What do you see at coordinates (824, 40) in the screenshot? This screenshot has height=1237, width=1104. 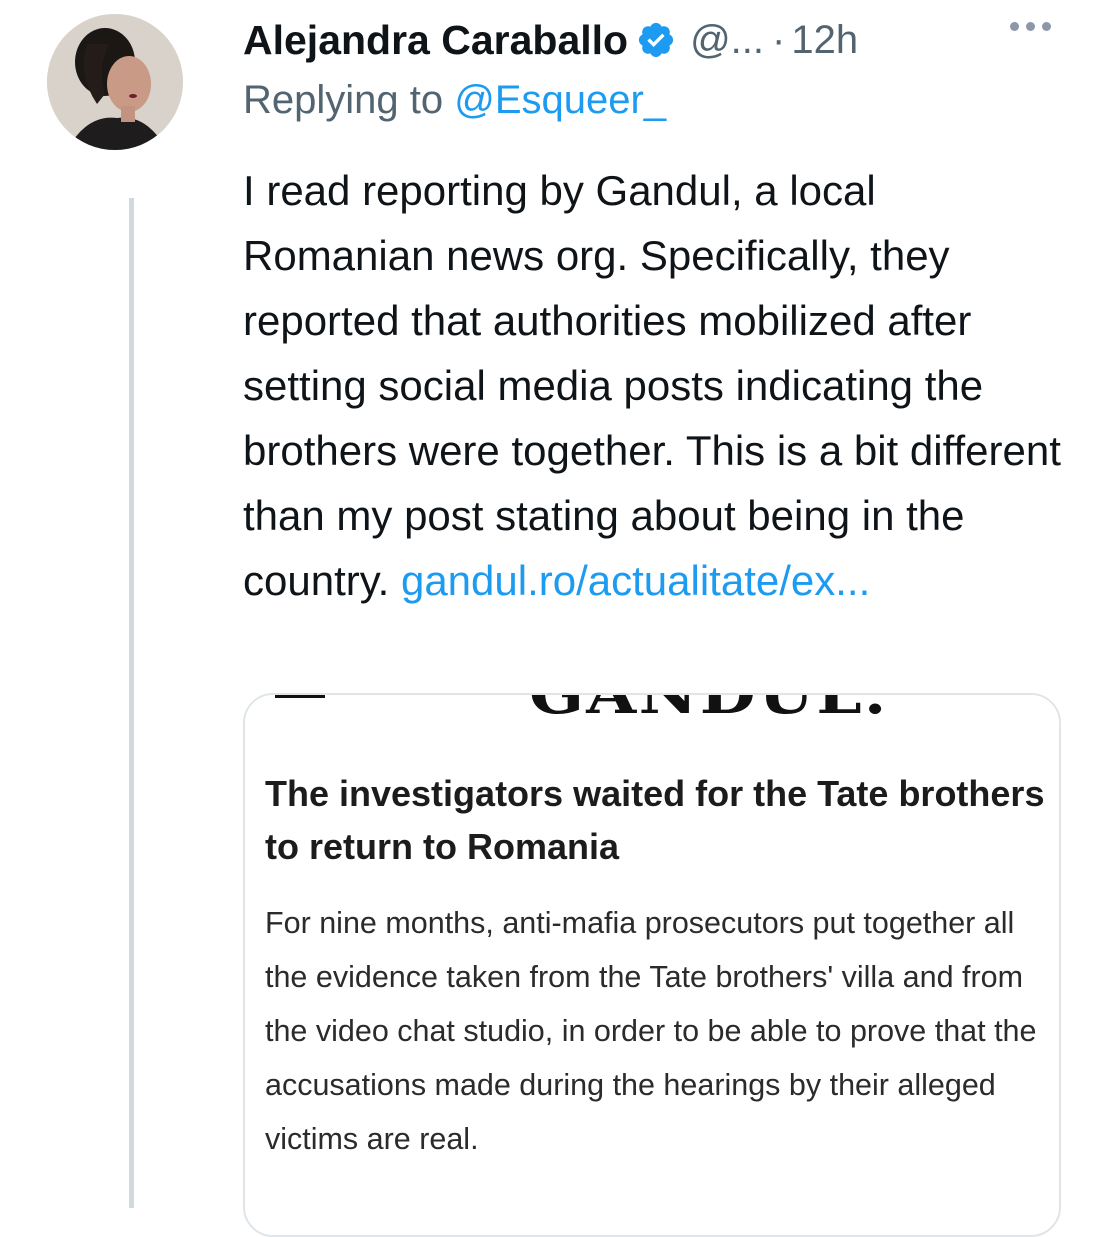 I see `timestamp: 12h` at bounding box center [824, 40].